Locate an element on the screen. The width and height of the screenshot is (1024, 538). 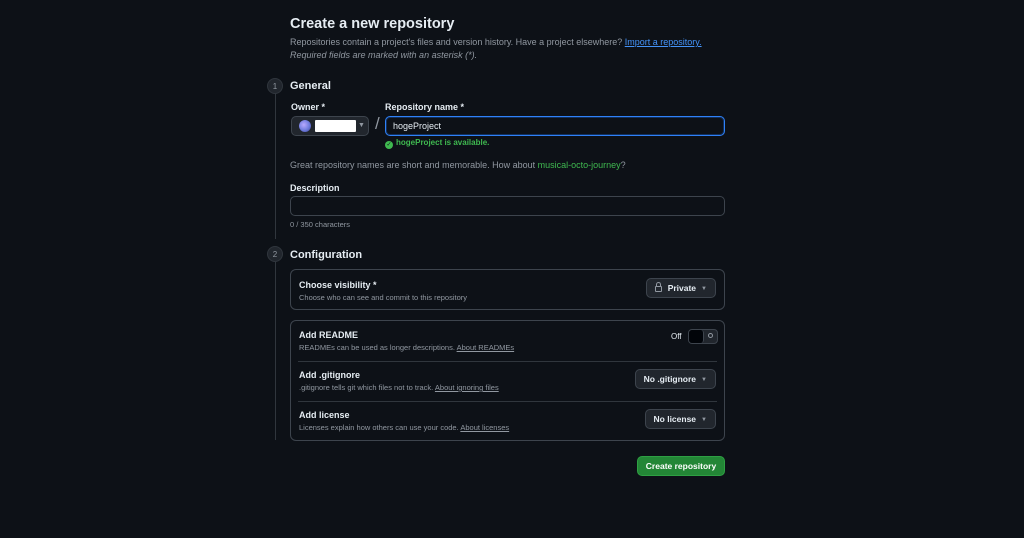
visibility-value: Private is located at coordinates (682, 288).